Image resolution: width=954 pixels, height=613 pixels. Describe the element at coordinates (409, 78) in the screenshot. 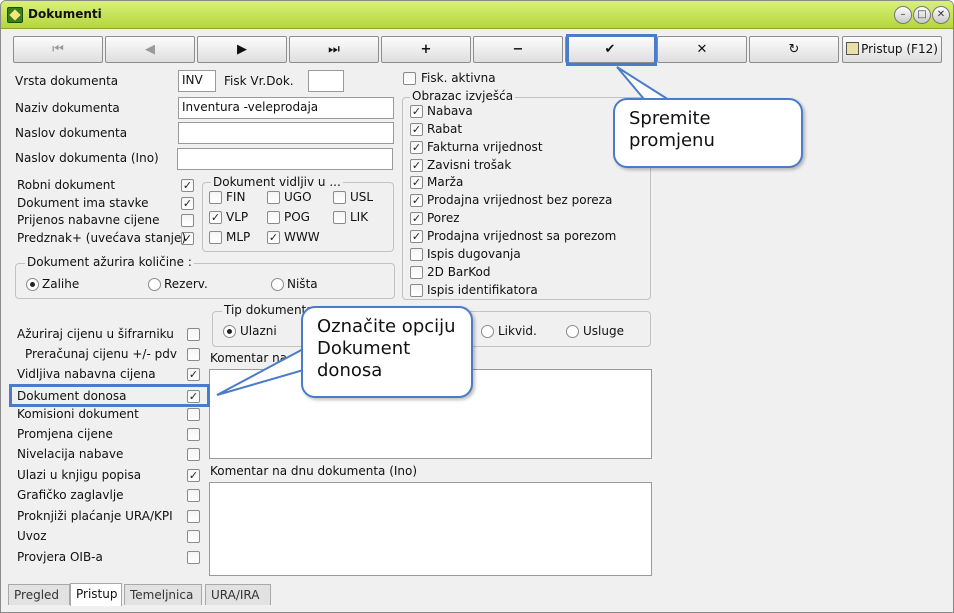

I see `fisk-active-checkbox` at that location.